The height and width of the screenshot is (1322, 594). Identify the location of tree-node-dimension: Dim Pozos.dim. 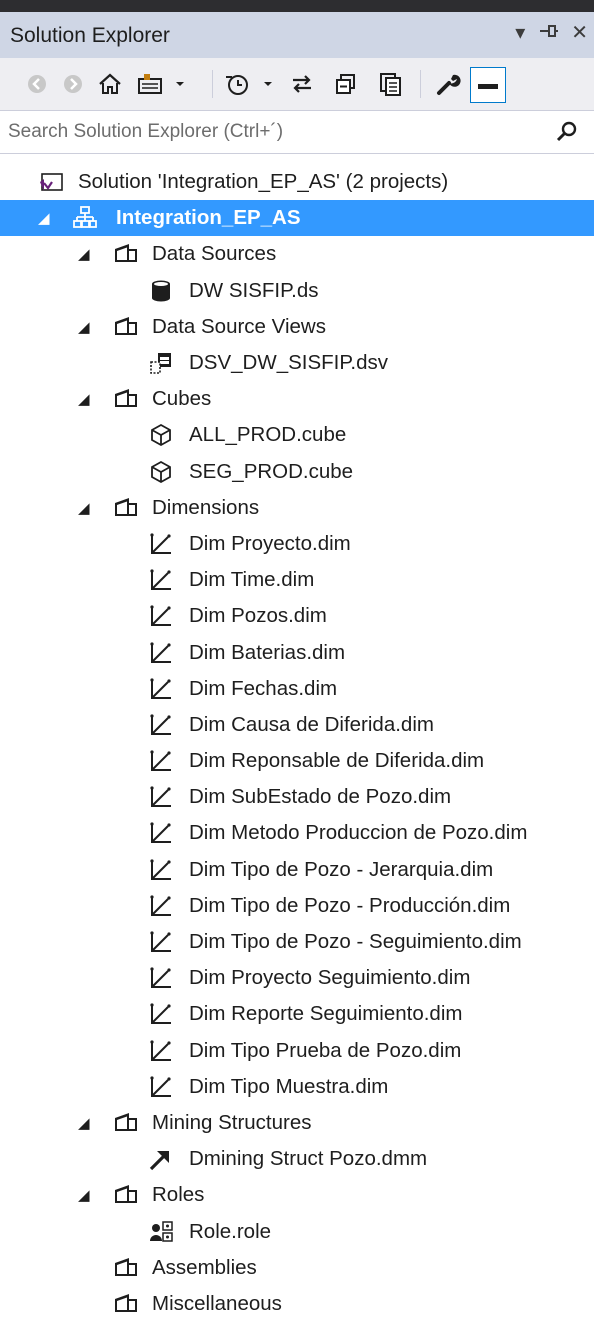
(297, 616).